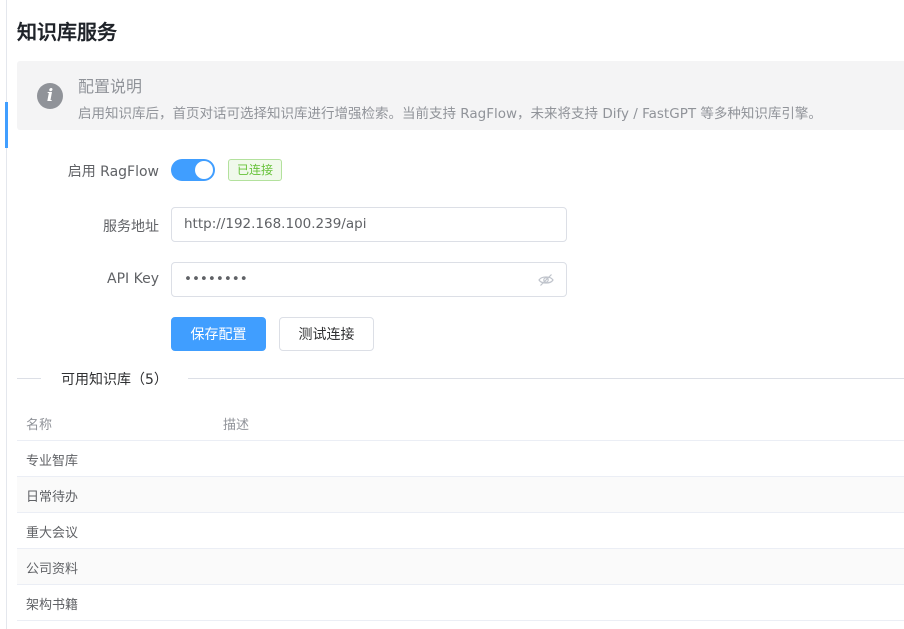 This screenshot has height=629, width=904. Describe the element at coordinates (460, 531) in the screenshot. I see `table-row: 重大会议` at that location.